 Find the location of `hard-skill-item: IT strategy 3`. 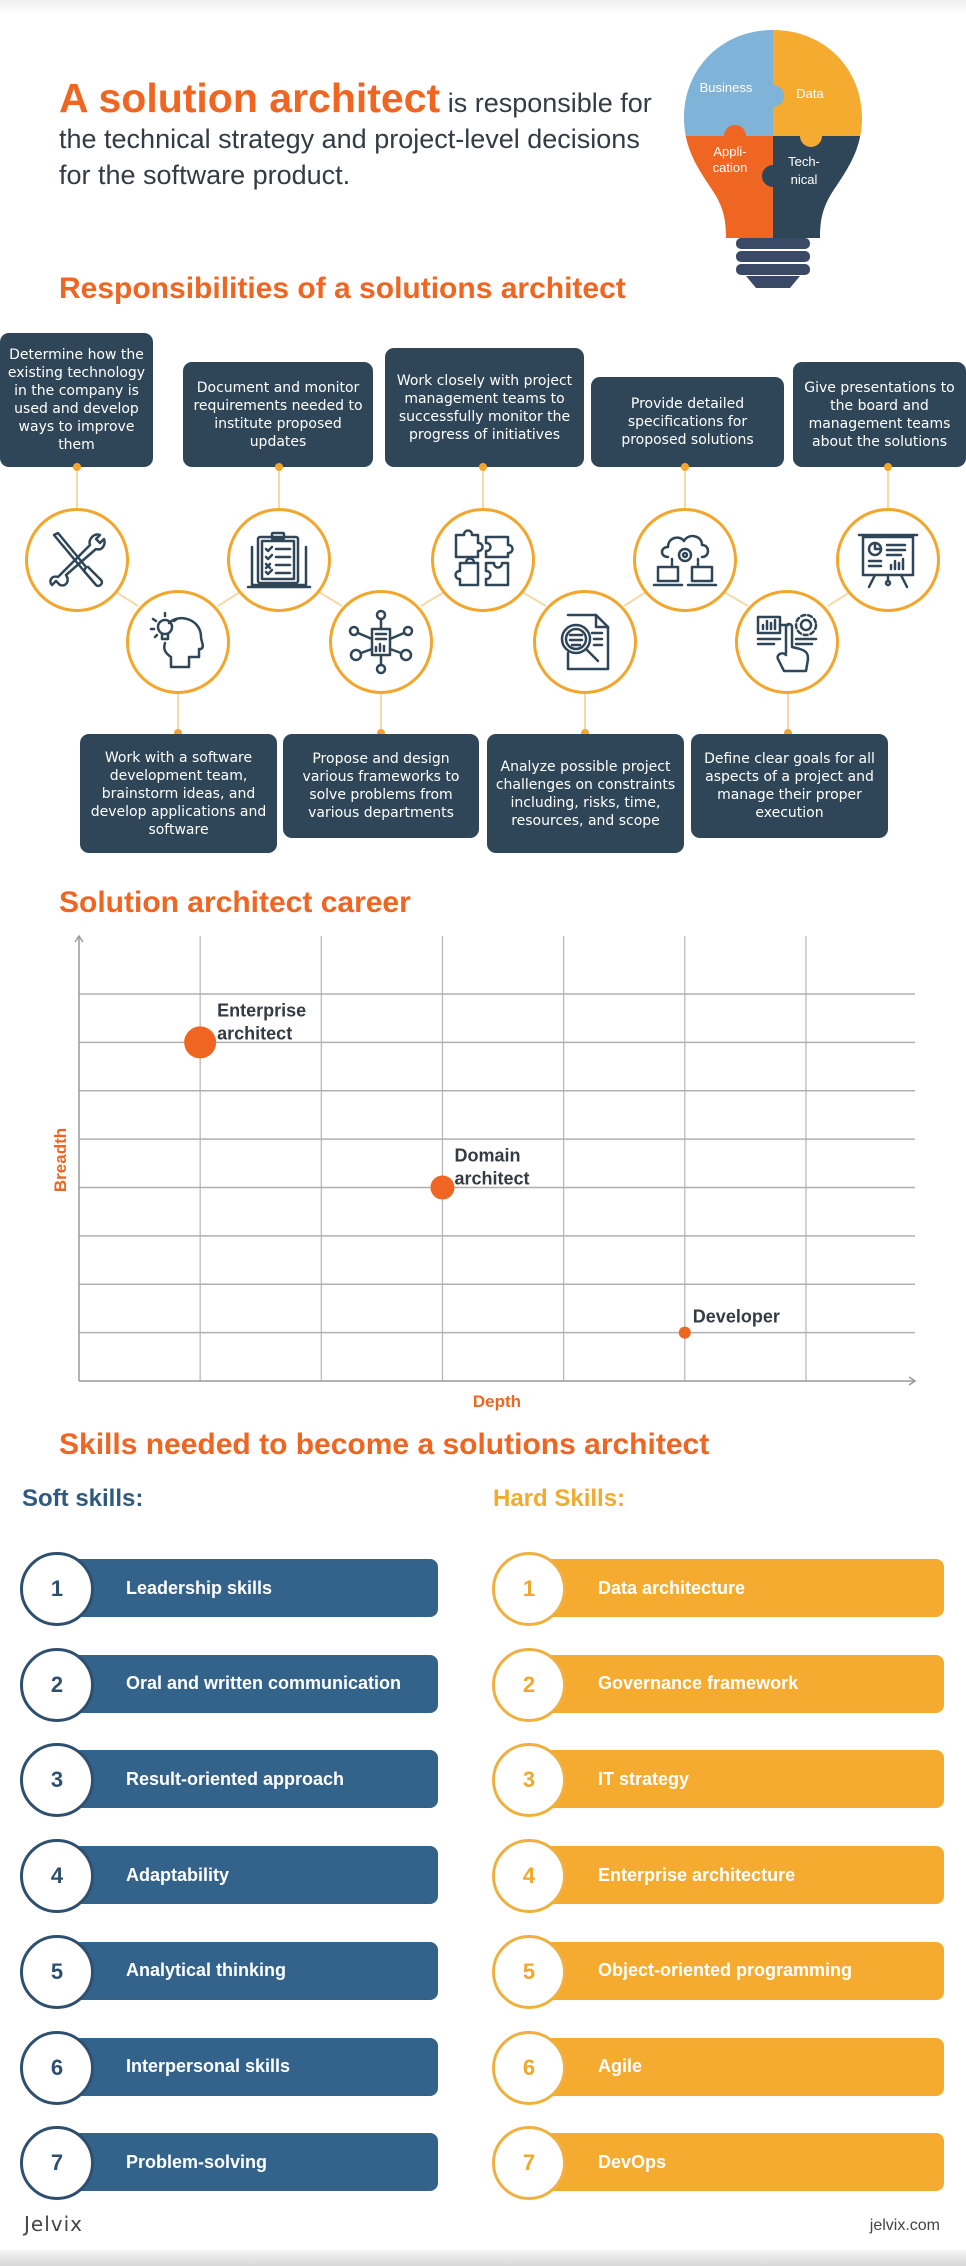

hard-skill-item: IT strategy 3 is located at coordinates (718, 1780).